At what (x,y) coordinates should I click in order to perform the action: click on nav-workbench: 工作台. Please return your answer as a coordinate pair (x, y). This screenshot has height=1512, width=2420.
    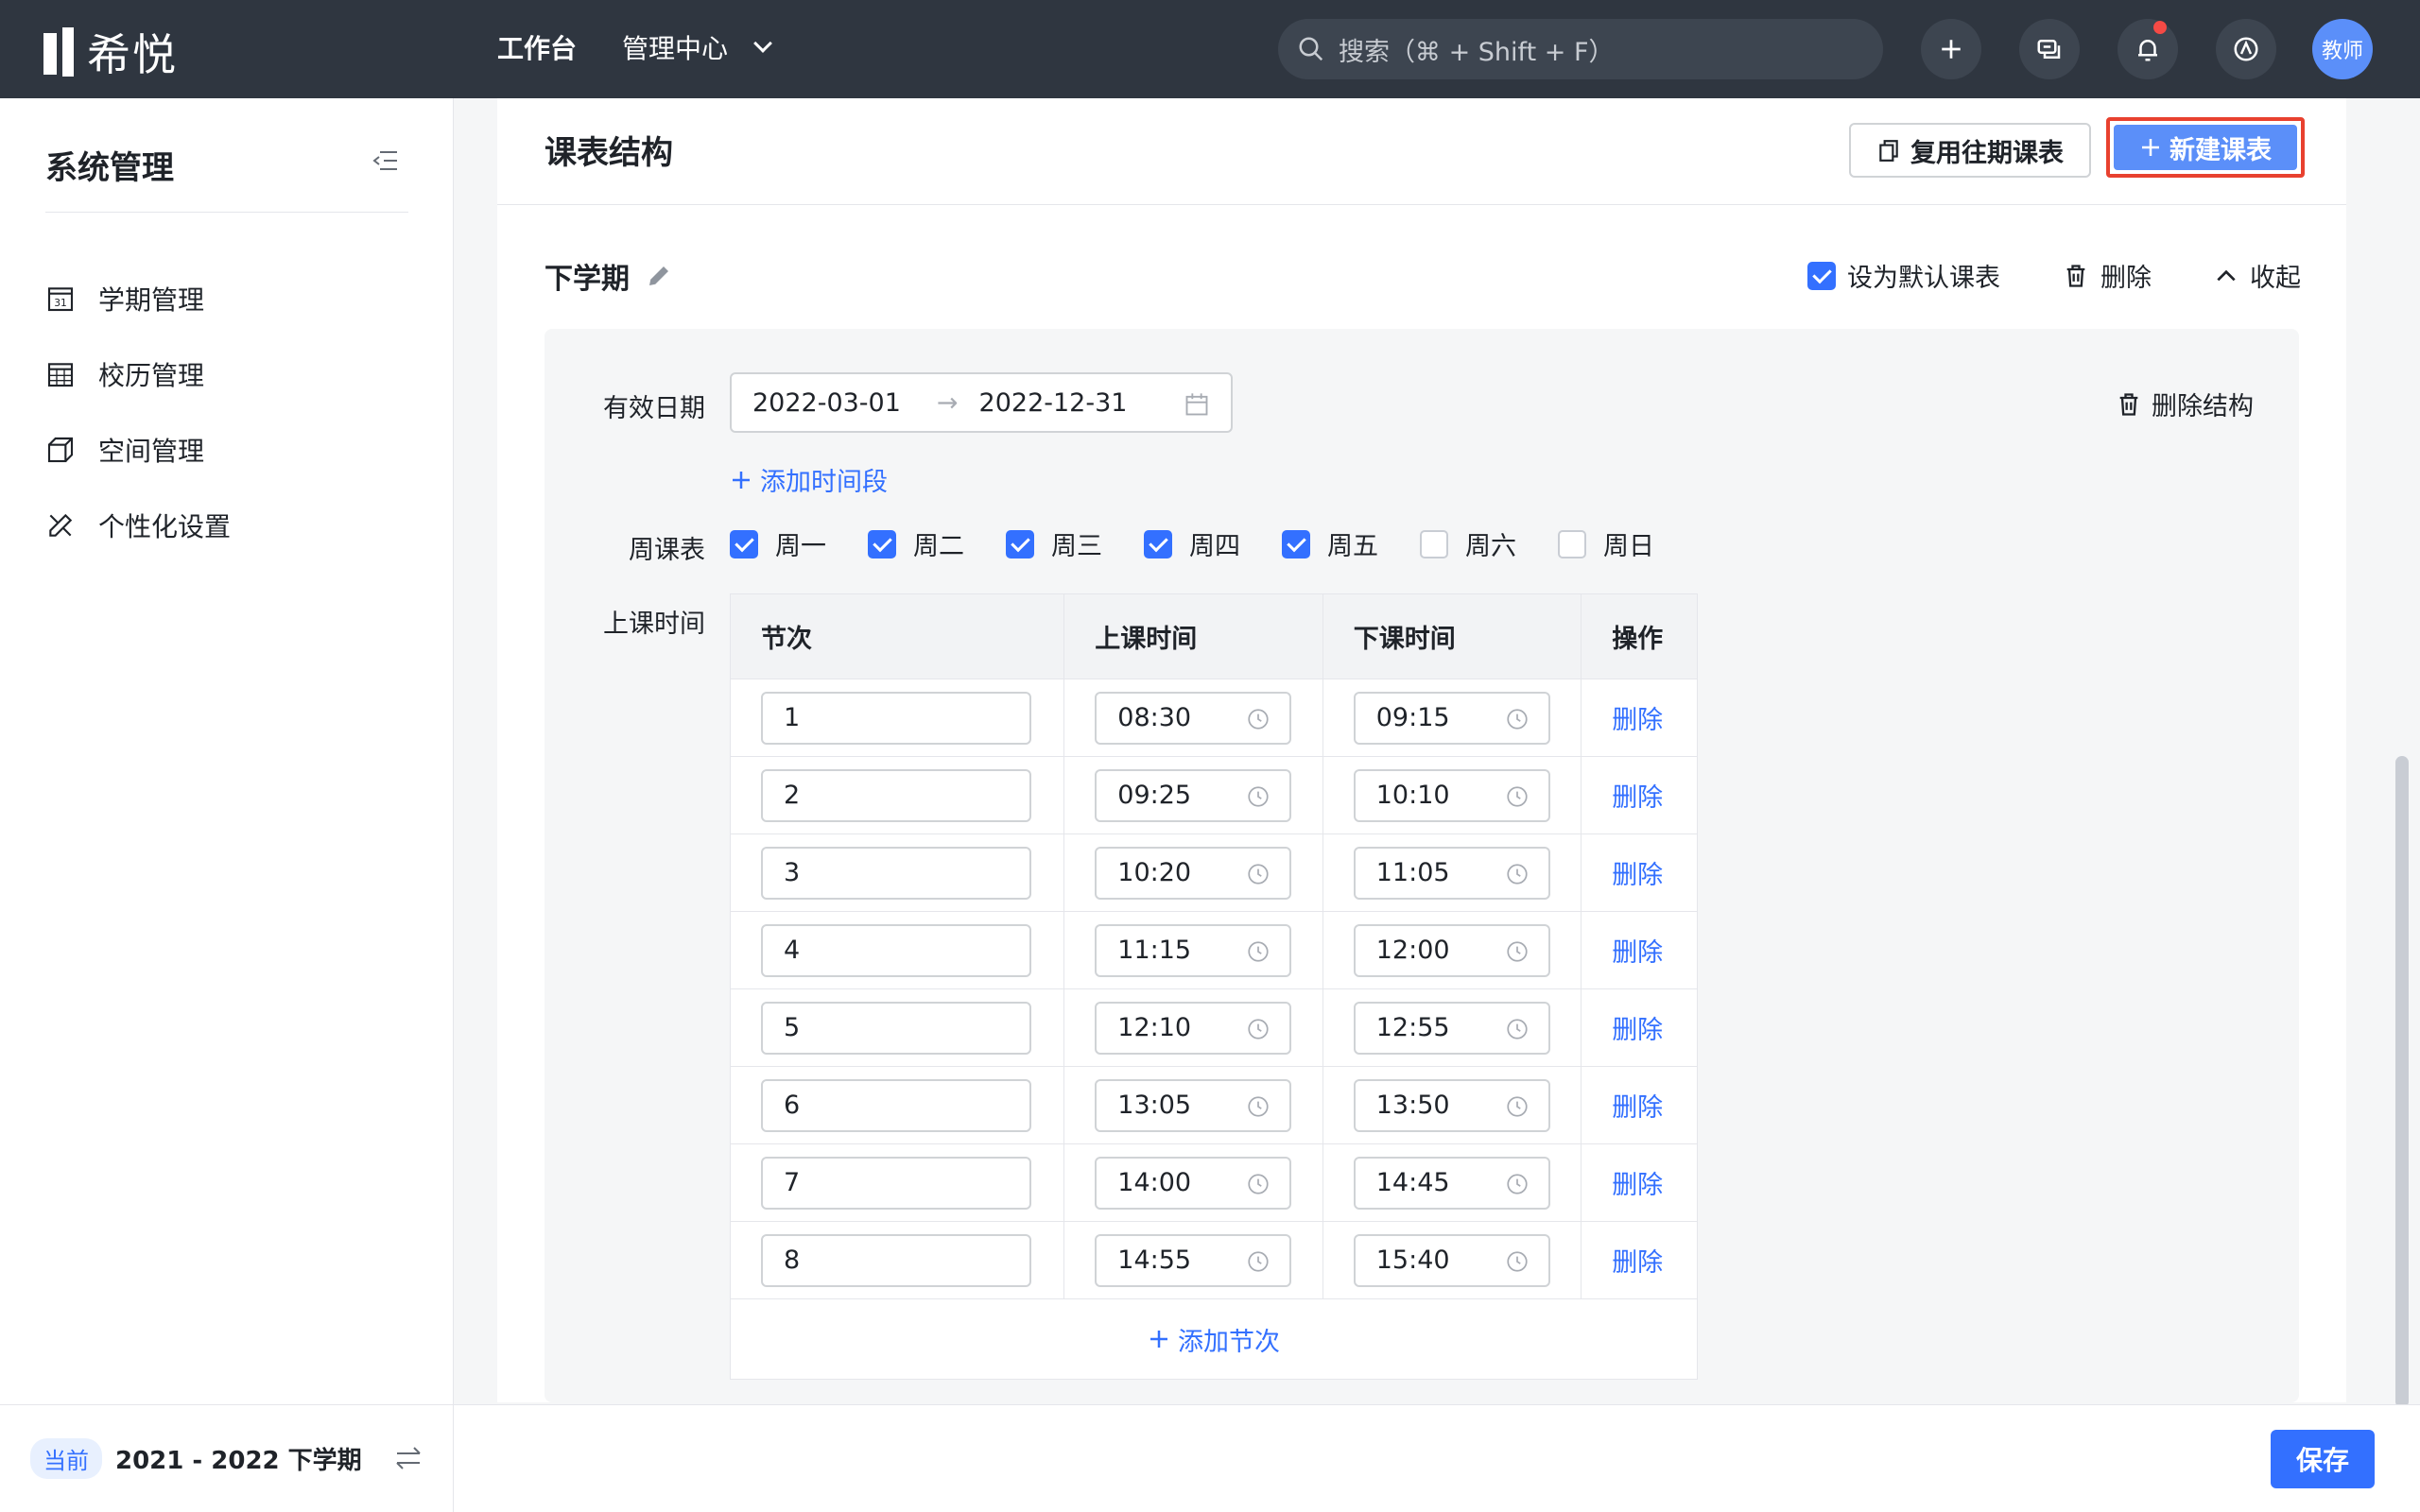
    Looking at the image, I should click on (537, 47).